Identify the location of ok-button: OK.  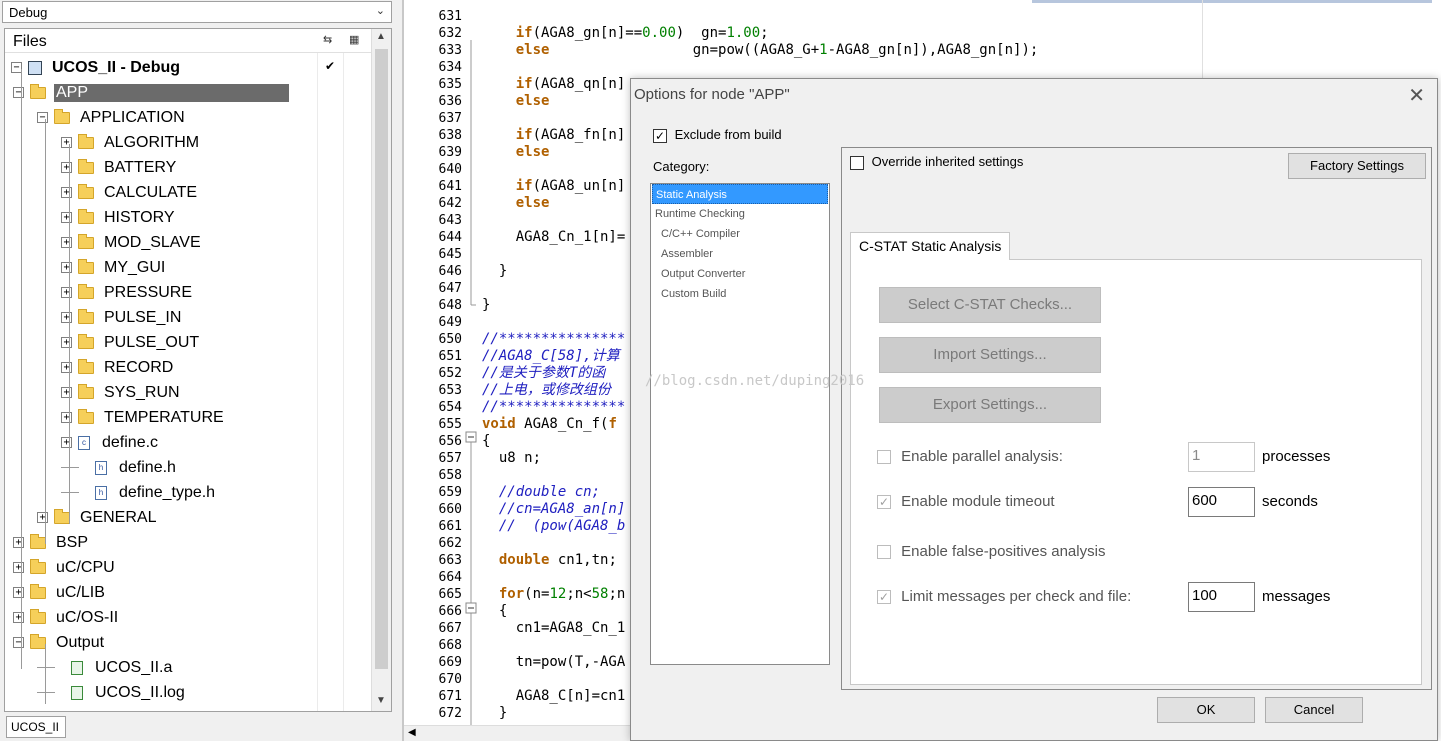
(1206, 710).